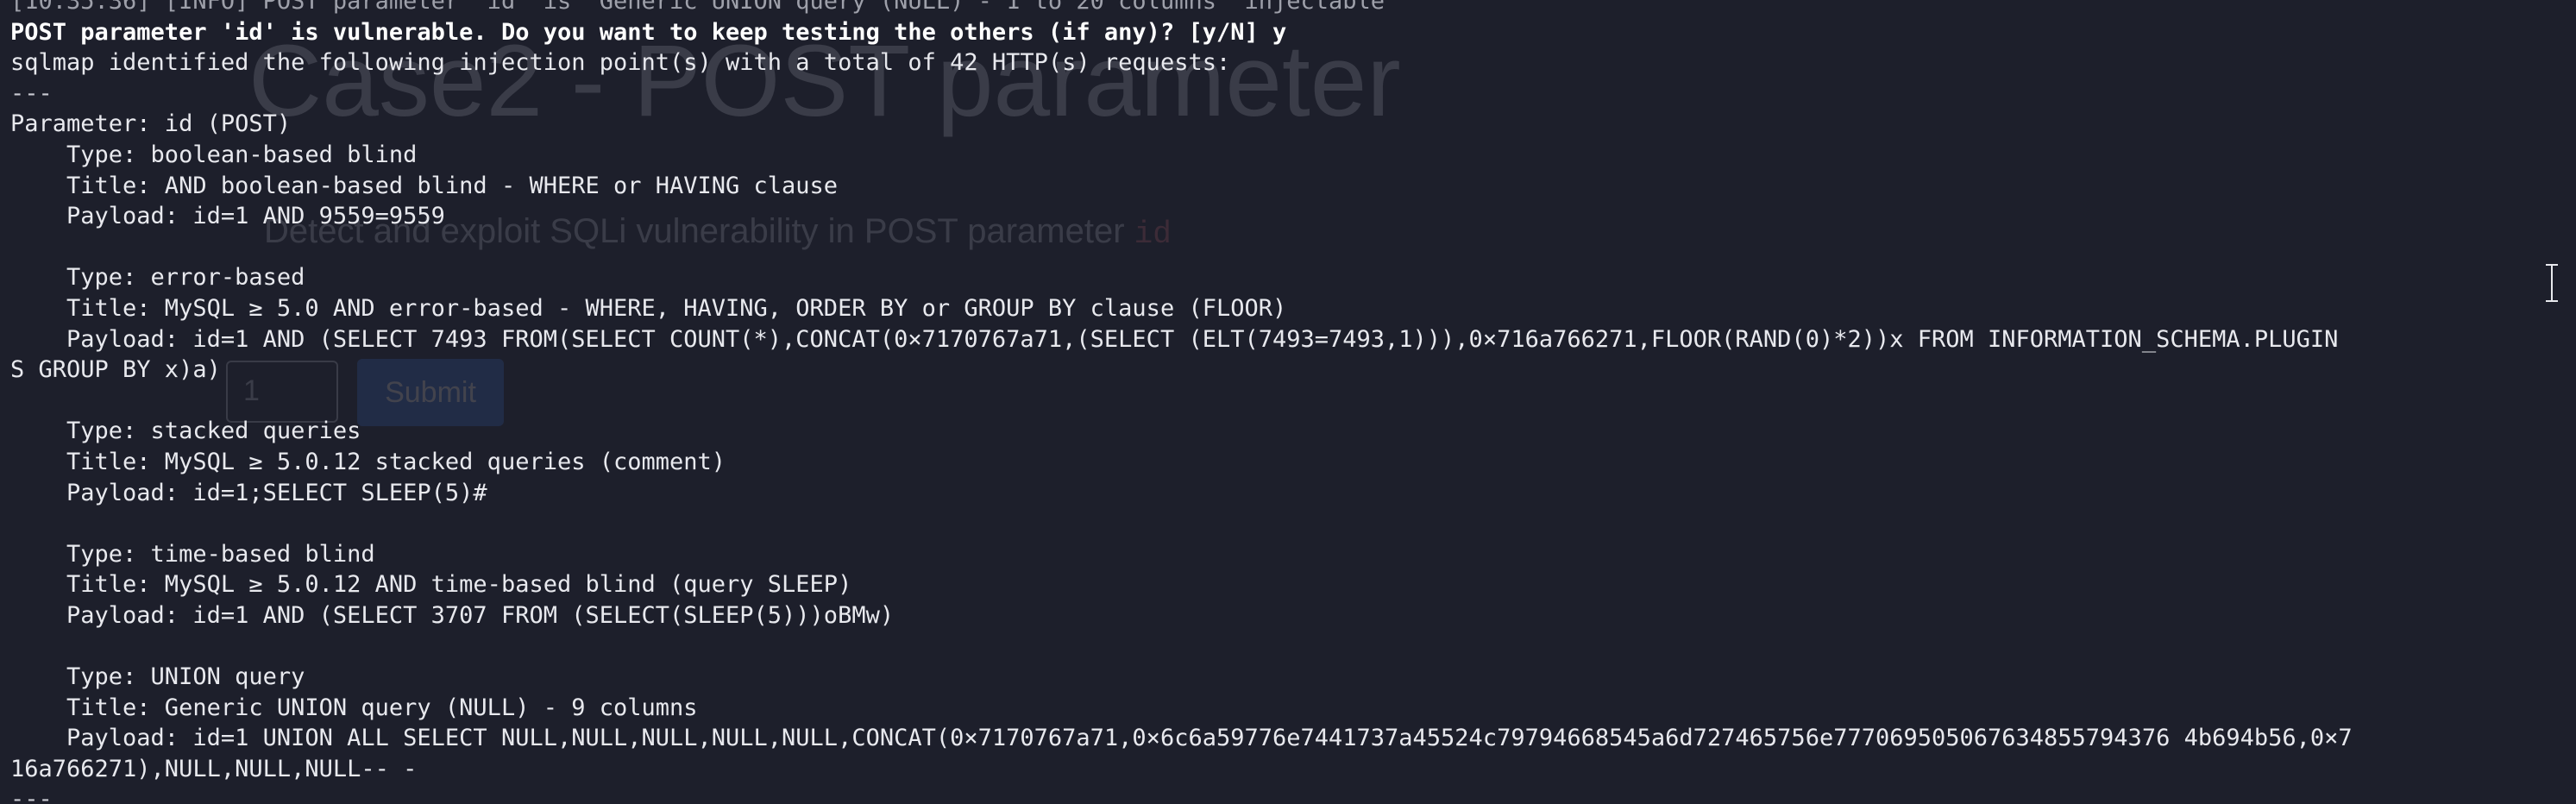  I want to click on terminal-line: Type: boolean-based blind, so click(214, 154).